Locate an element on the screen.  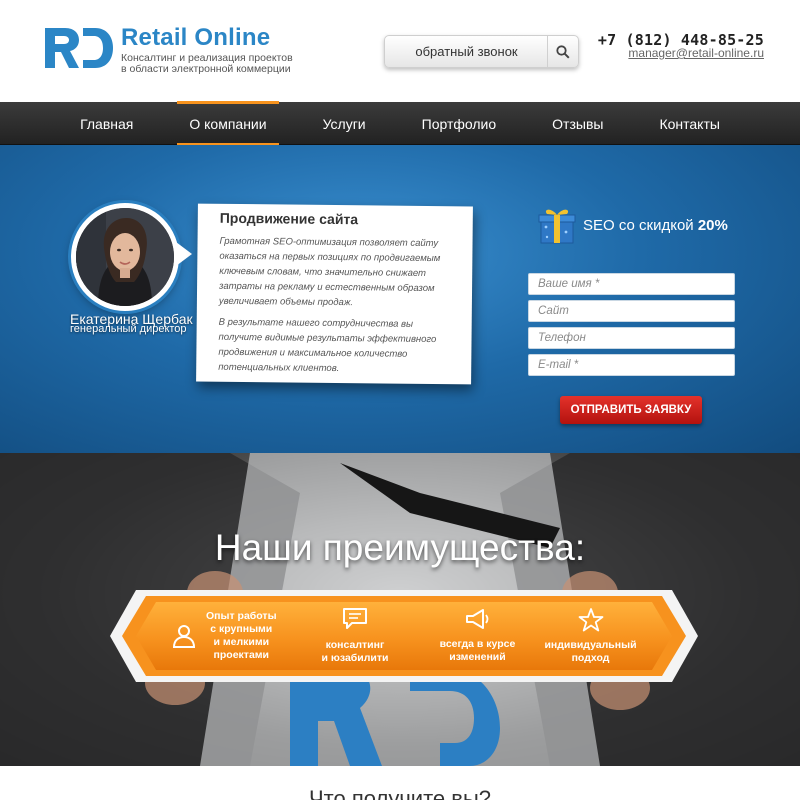
advantage-individual: индивидуальный подход is located at coordinates (590, 636).